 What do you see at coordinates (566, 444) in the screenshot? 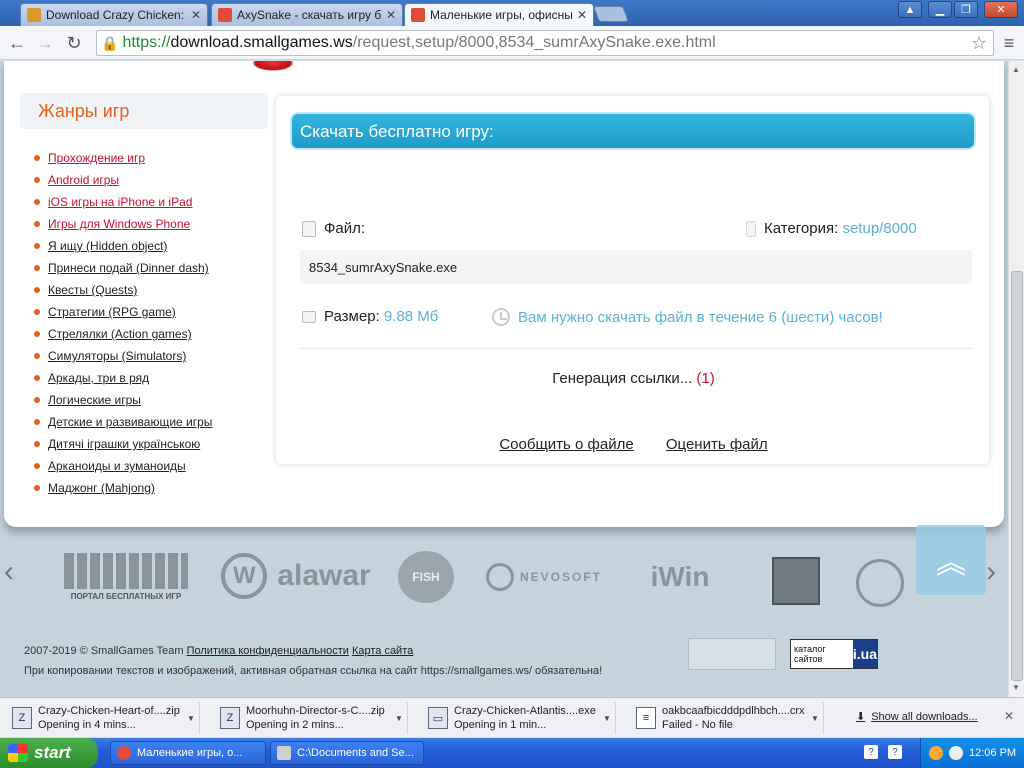
I see `report-file-link: Сообщить о файле` at bounding box center [566, 444].